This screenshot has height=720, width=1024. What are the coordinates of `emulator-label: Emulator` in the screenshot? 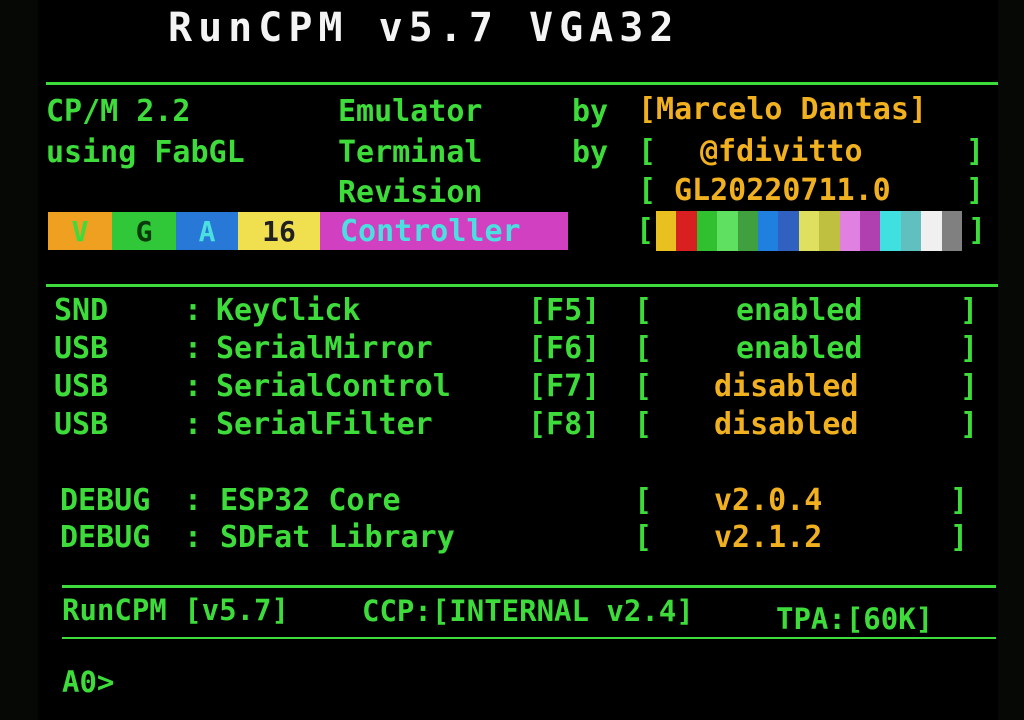 It's located at (410, 111).